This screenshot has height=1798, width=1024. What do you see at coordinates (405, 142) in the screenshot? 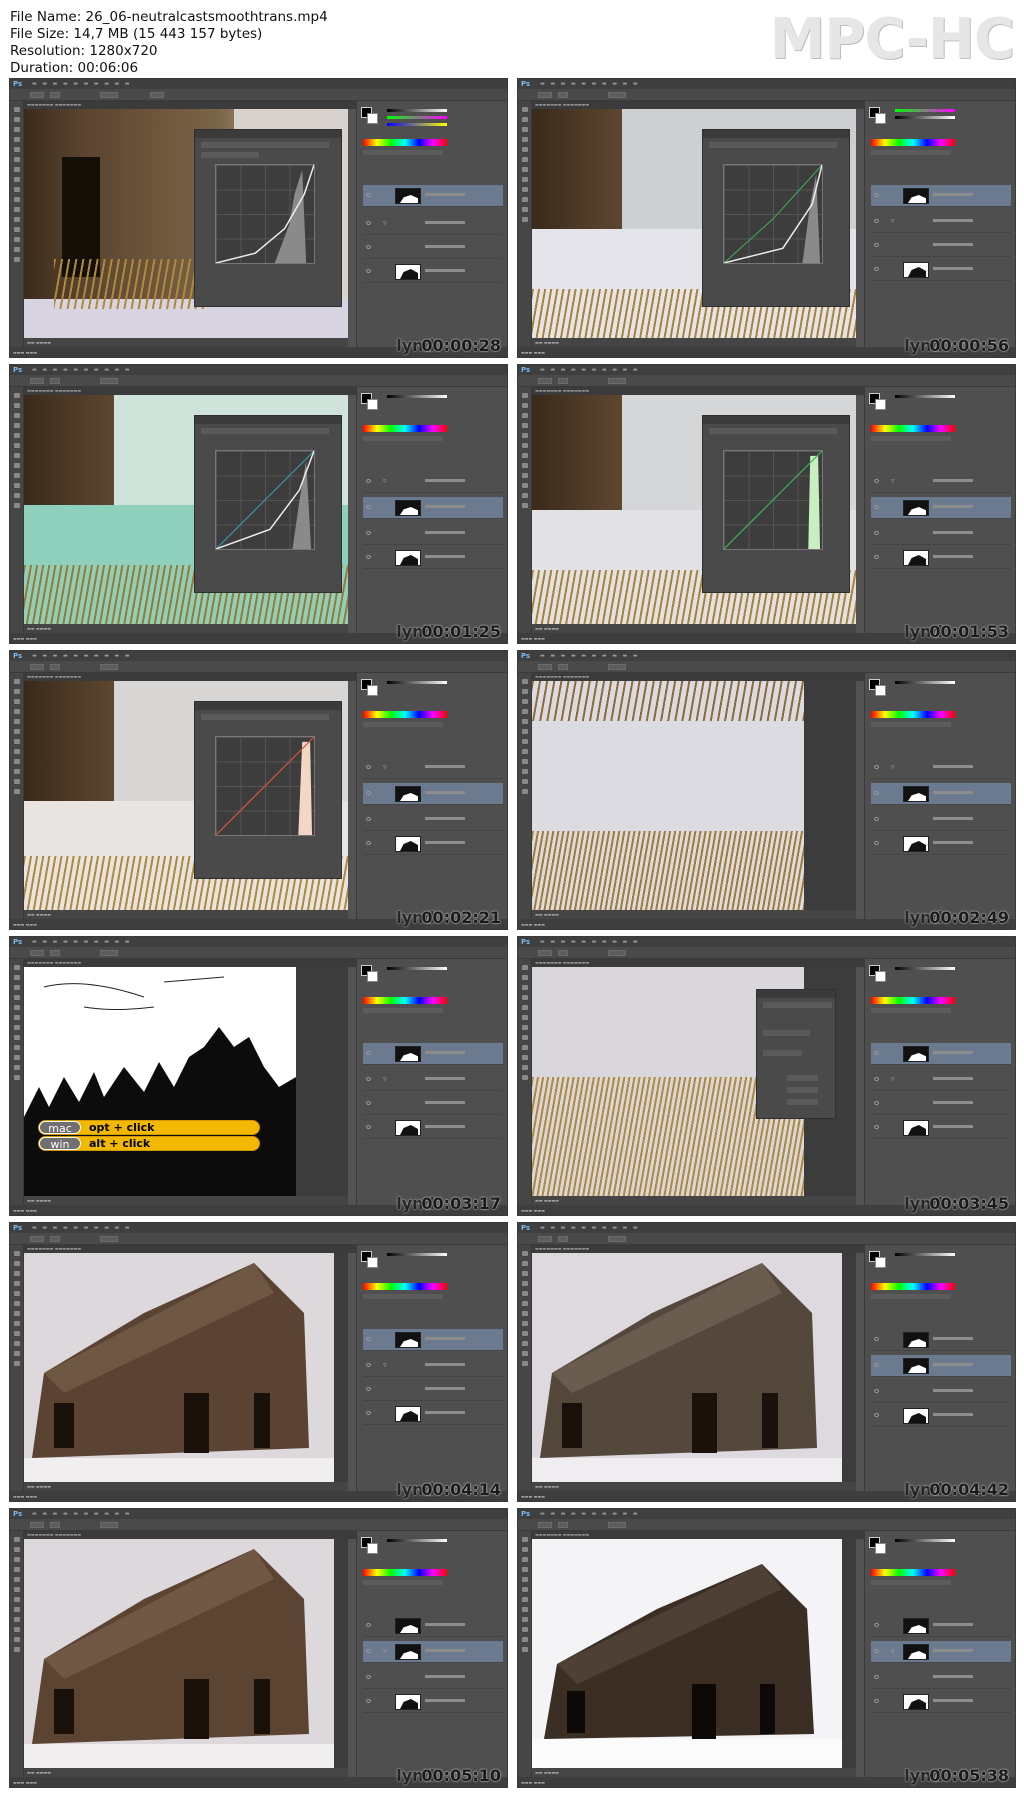
I see `color-spectrum` at bounding box center [405, 142].